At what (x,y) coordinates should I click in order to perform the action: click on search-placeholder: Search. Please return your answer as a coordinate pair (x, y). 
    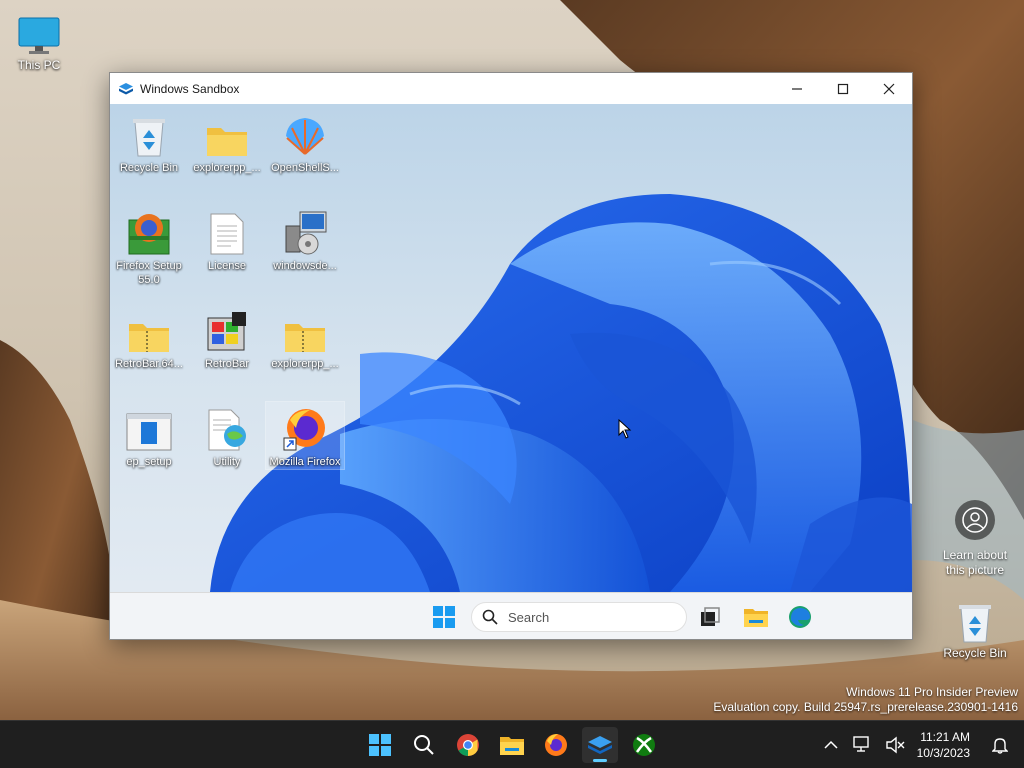
    Looking at the image, I should click on (529, 617).